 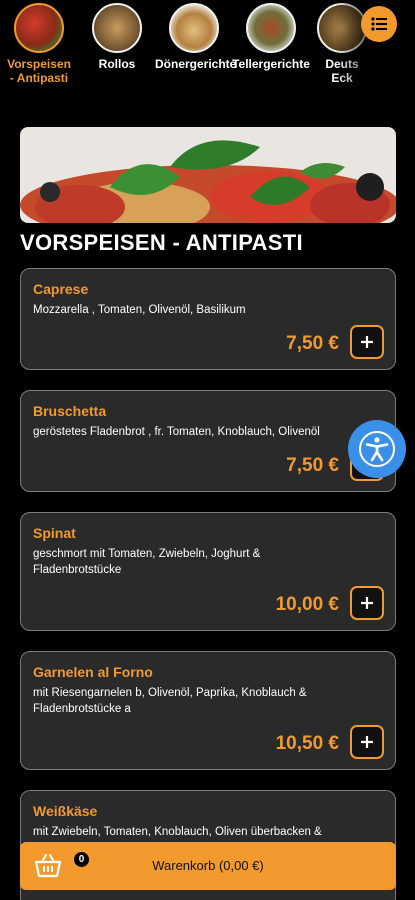 I want to click on category-vorspeisen: Vorspeisen - Antipasti, so click(x=39, y=42).